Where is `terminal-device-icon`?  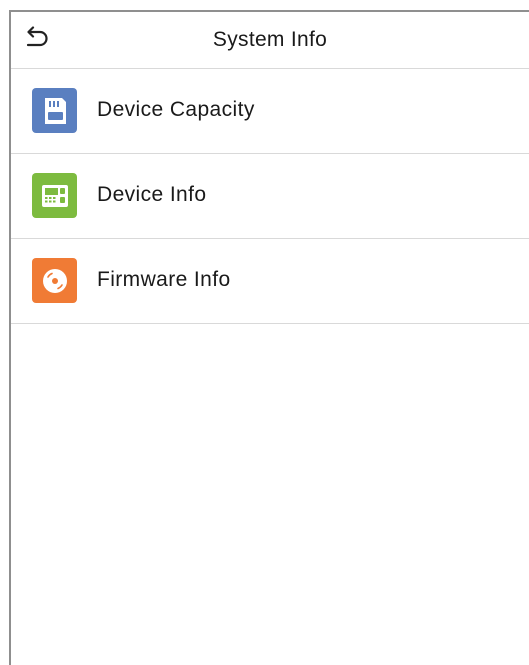 terminal-device-icon is located at coordinates (54, 195).